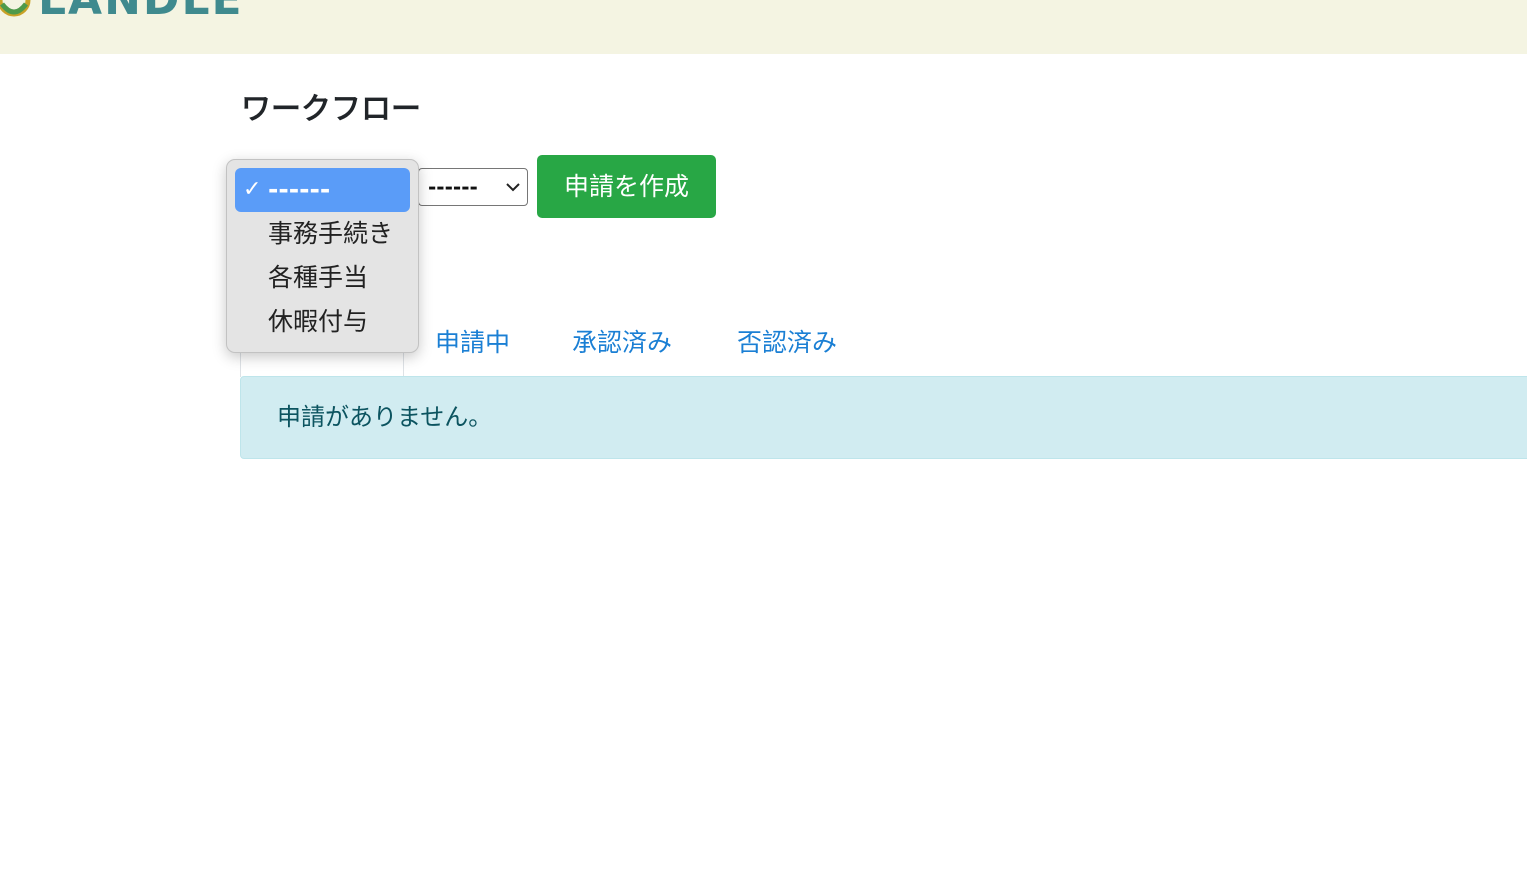 Image resolution: width=1527 pixels, height=890 pixels. Describe the element at coordinates (331, 109) in the screenshot. I see `page-title: ワークフロー` at that location.